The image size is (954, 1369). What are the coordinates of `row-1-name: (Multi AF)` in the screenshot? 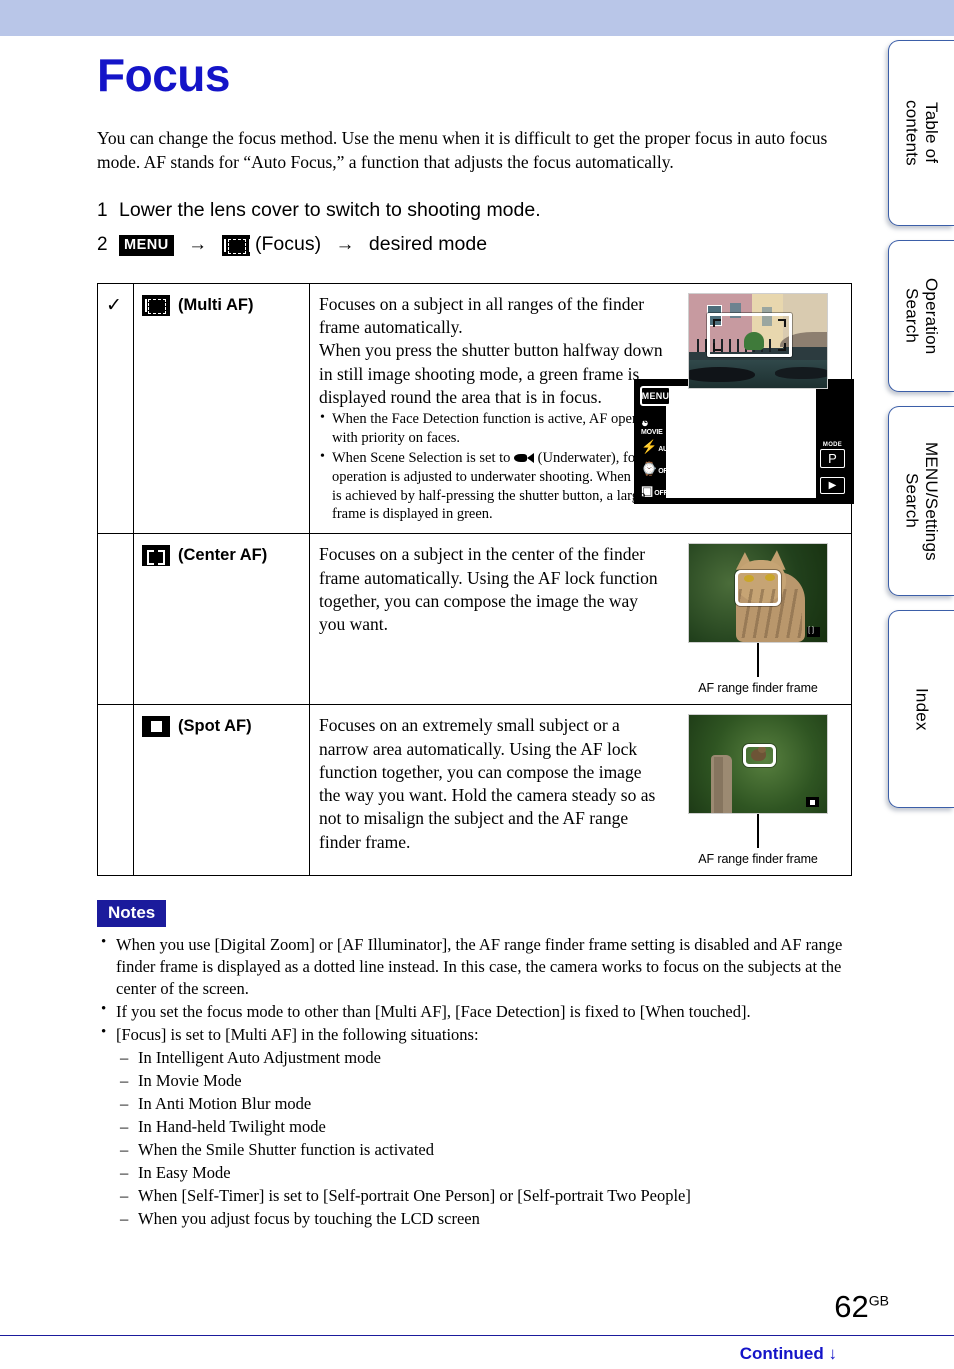 It's located at (221, 305).